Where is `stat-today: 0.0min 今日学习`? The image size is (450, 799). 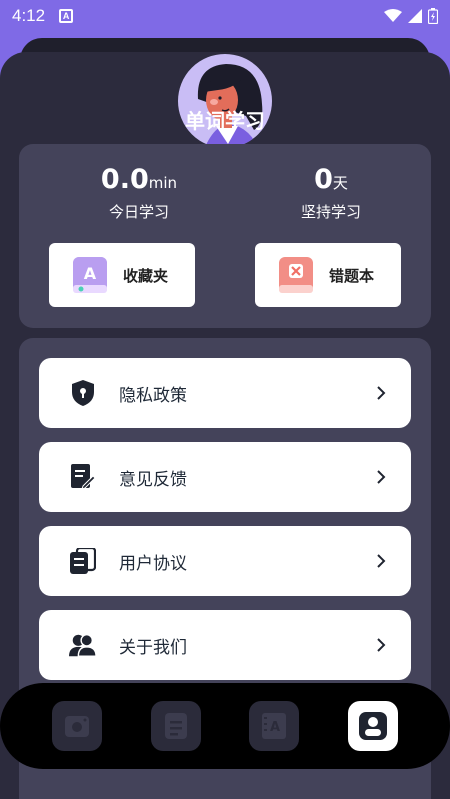
stat-today: 0.0min 今日学习 is located at coordinates (139, 193).